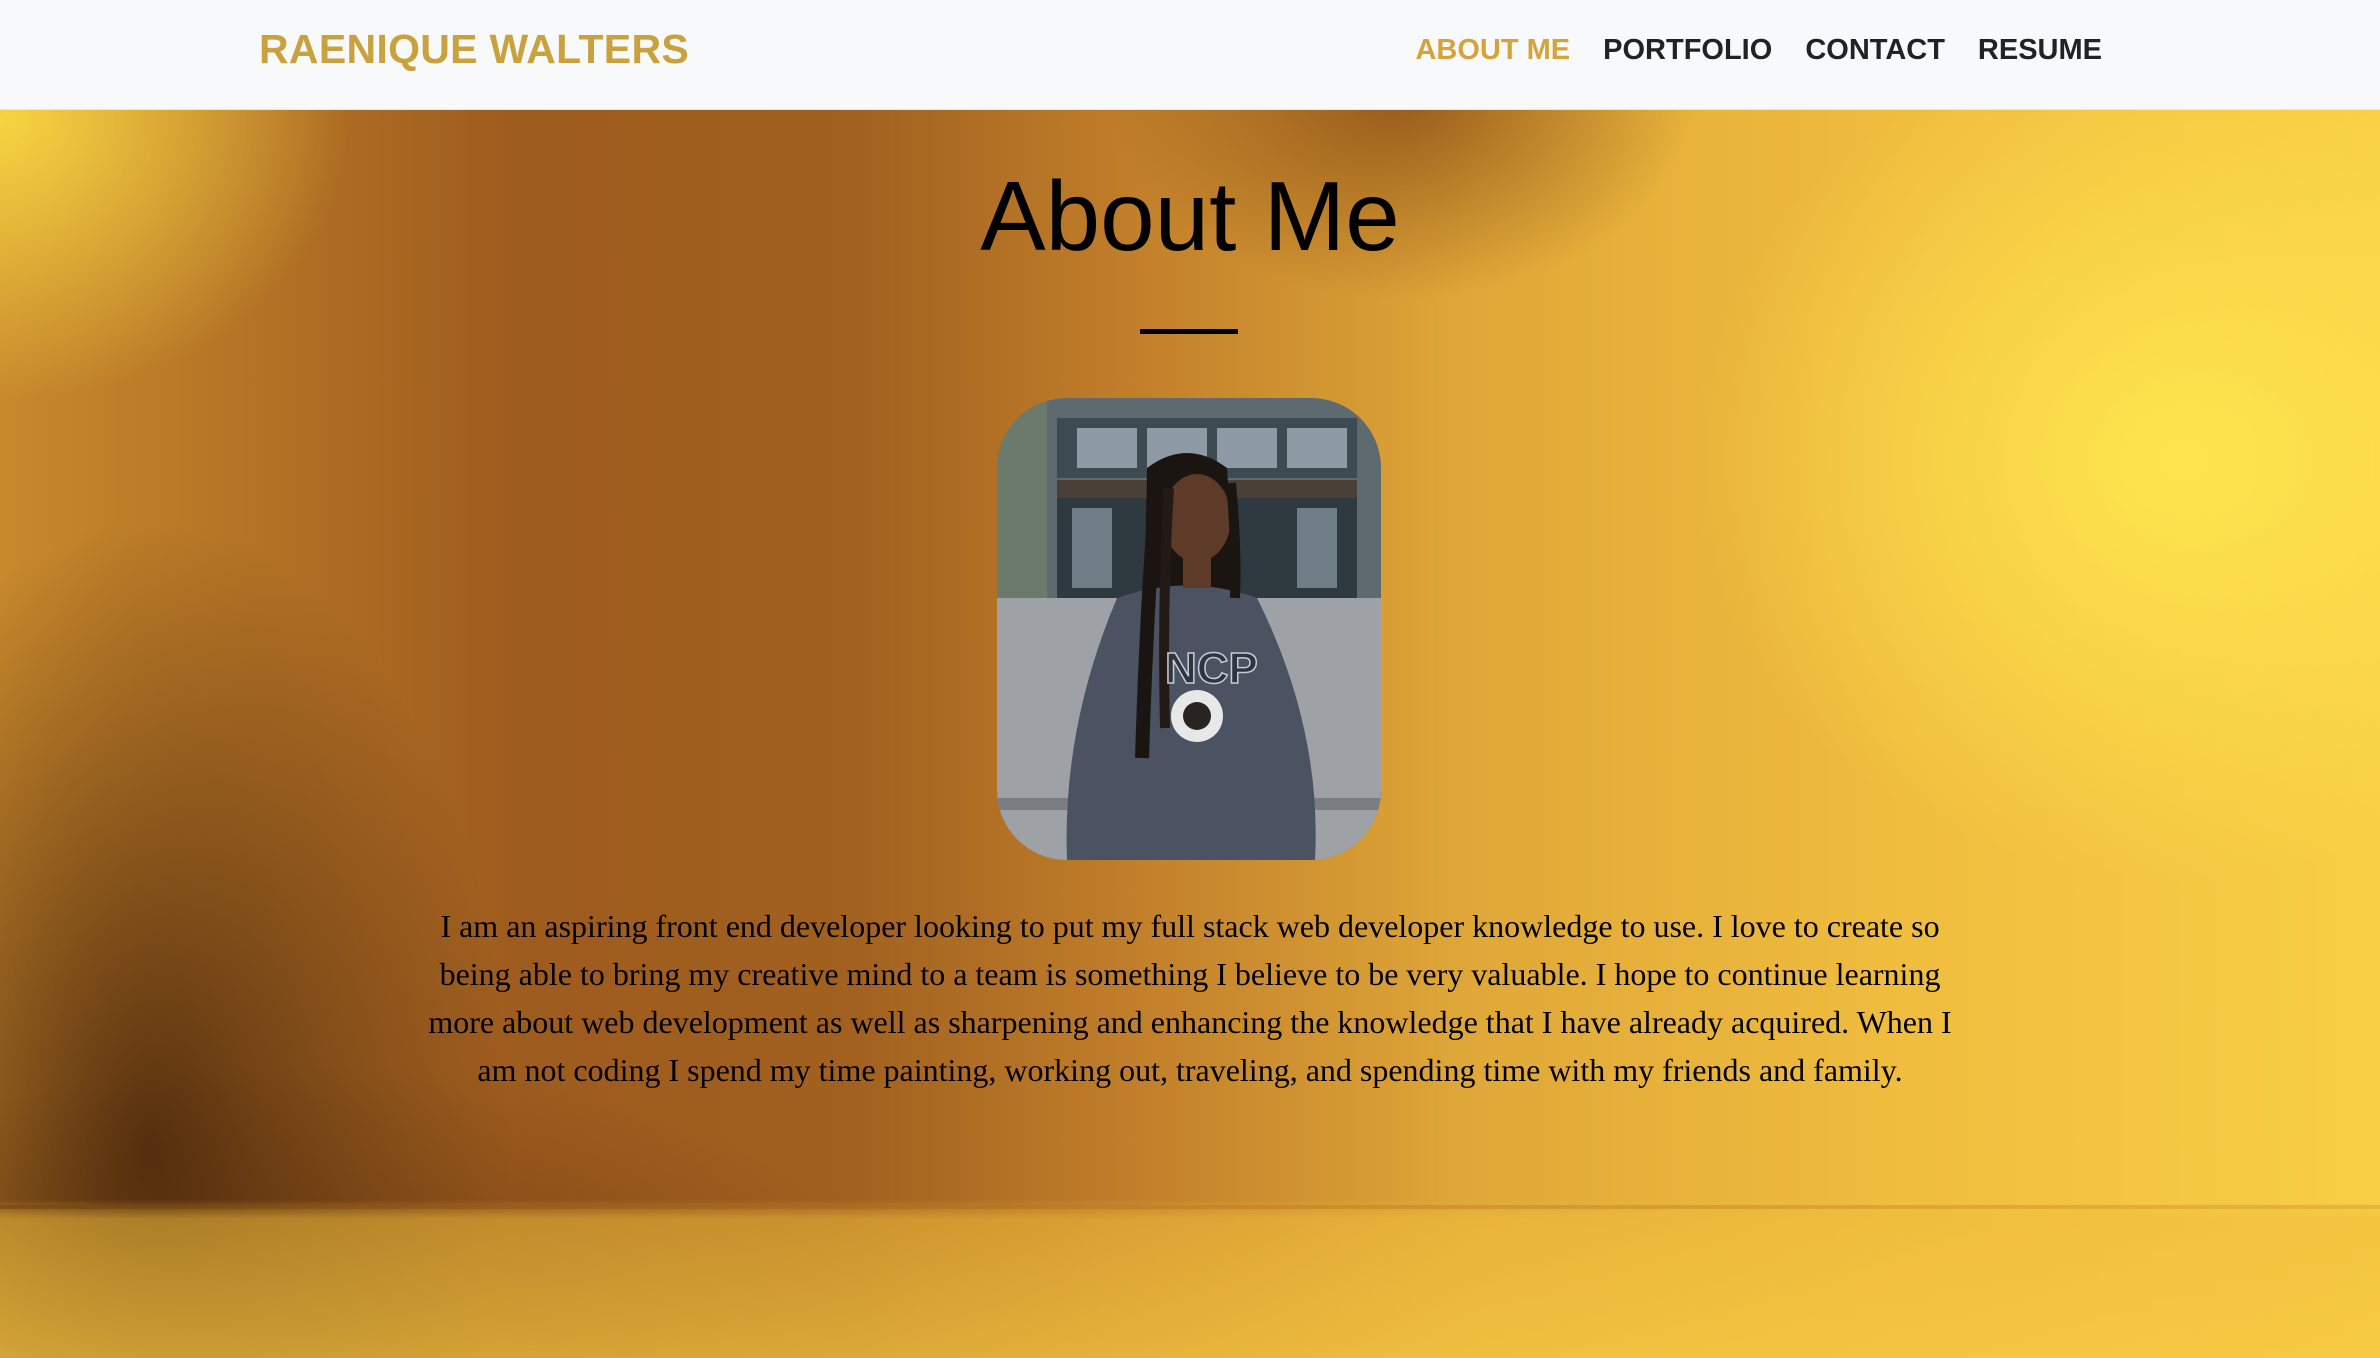 The image size is (2380, 1358). I want to click on nav-link-resume: RESUME, so click(2040, 50).